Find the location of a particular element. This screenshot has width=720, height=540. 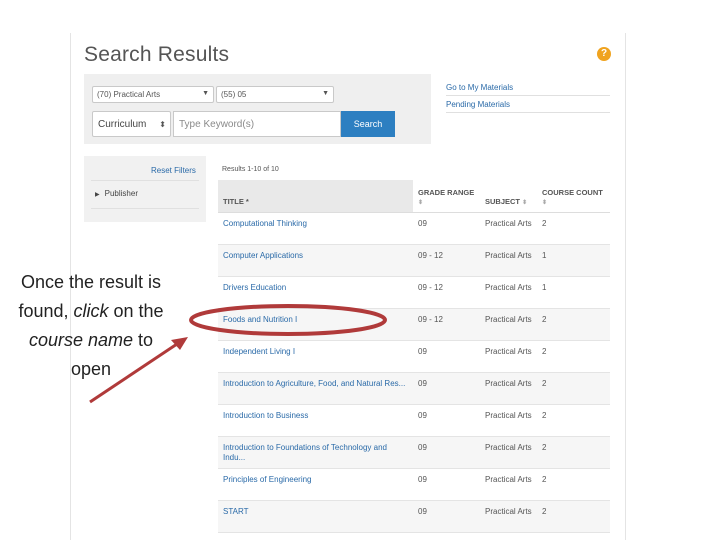

callout-emphasis-click: click is located at coordinates (91, 311).